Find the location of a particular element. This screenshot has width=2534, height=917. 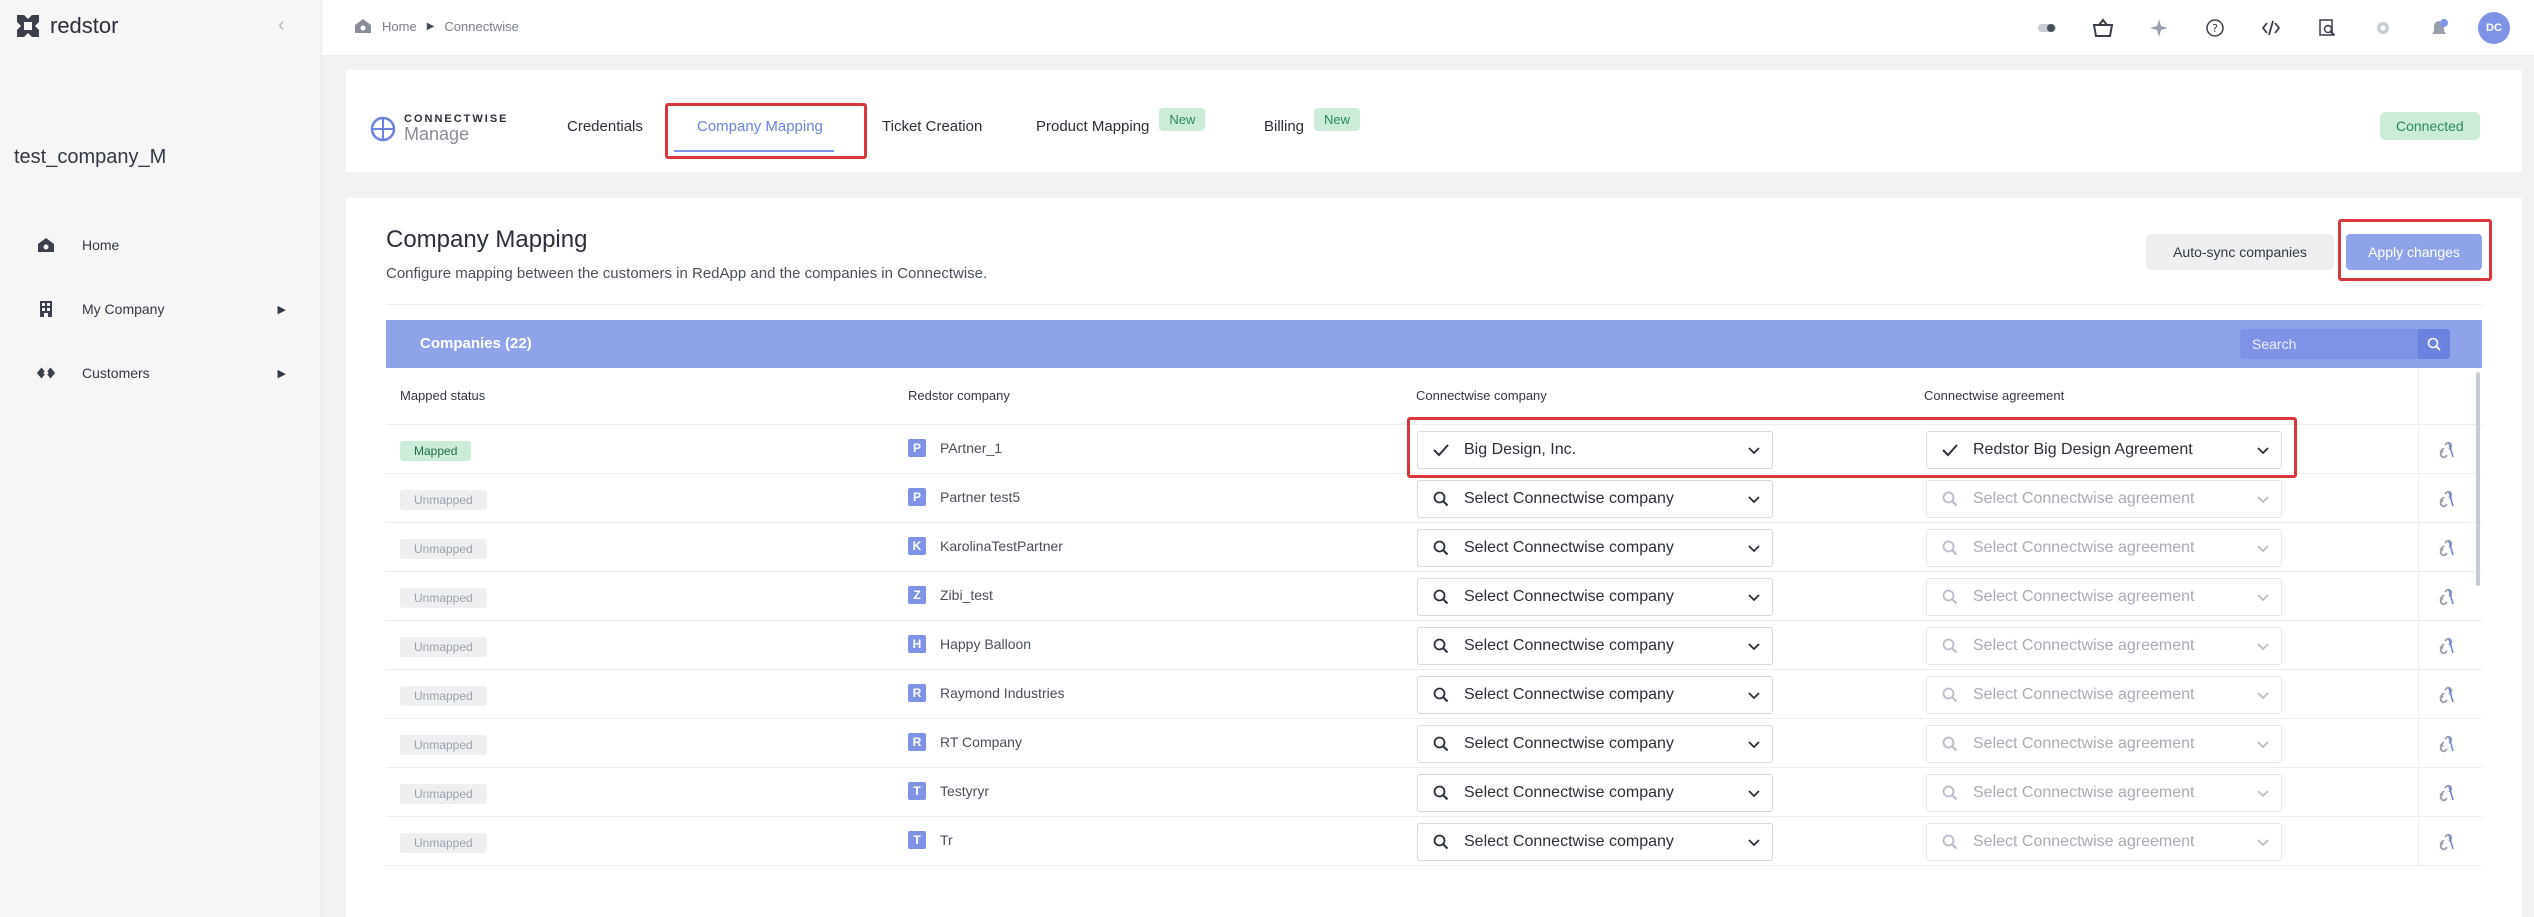

column-header-connectwise-agreement: Connectwise agreement is located at coordinates (1994, 395).